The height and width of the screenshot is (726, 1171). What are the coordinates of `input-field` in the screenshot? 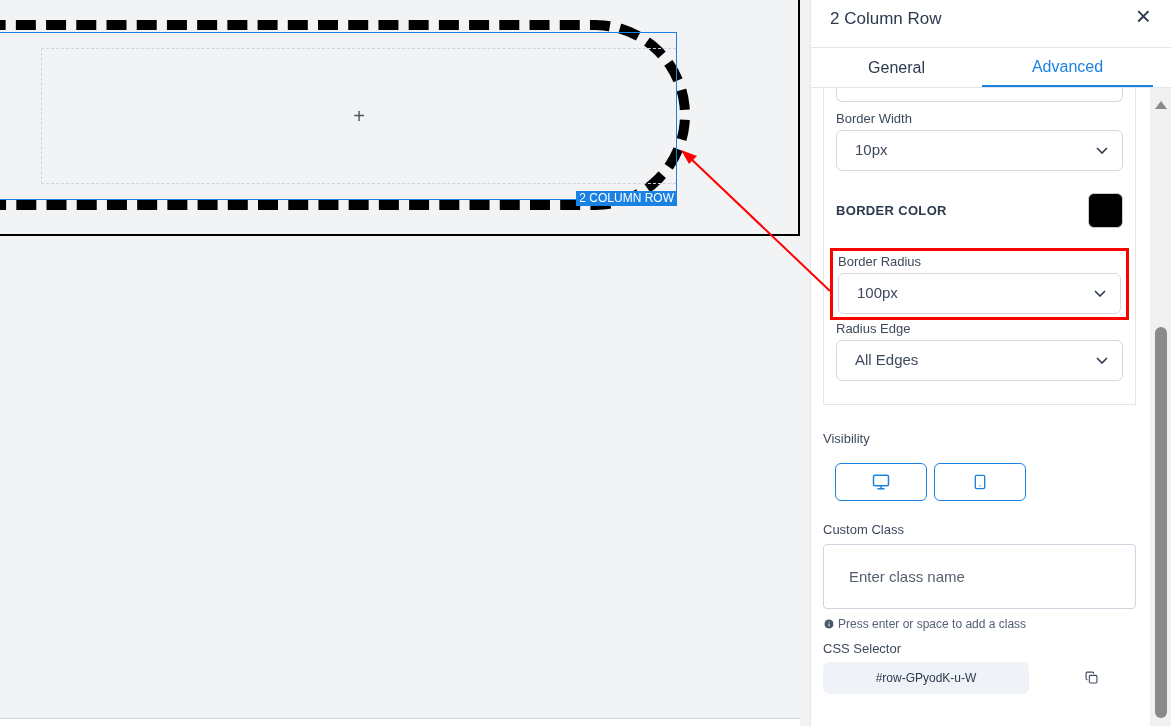 It's located at (979, 95).